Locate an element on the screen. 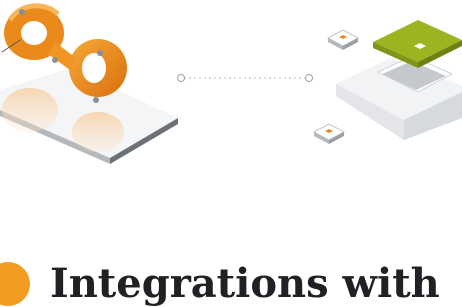  dotted-connector-icon is located at coordinates (245, 78).